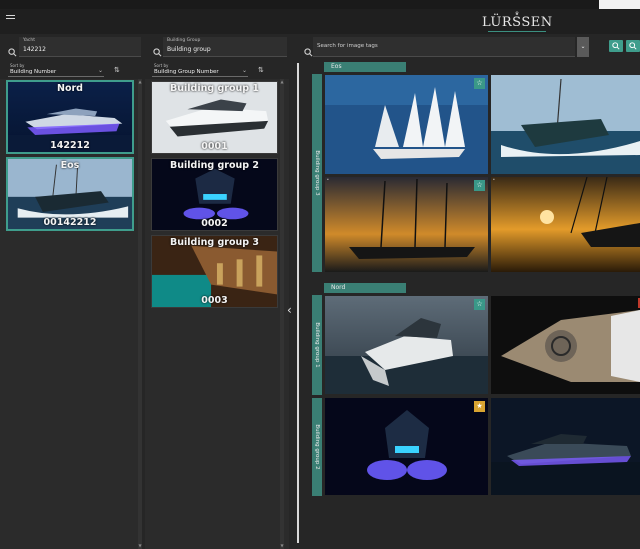 This screenshot has height=549, width=640. I want to click on star-icon: ★, so click(479, 406).